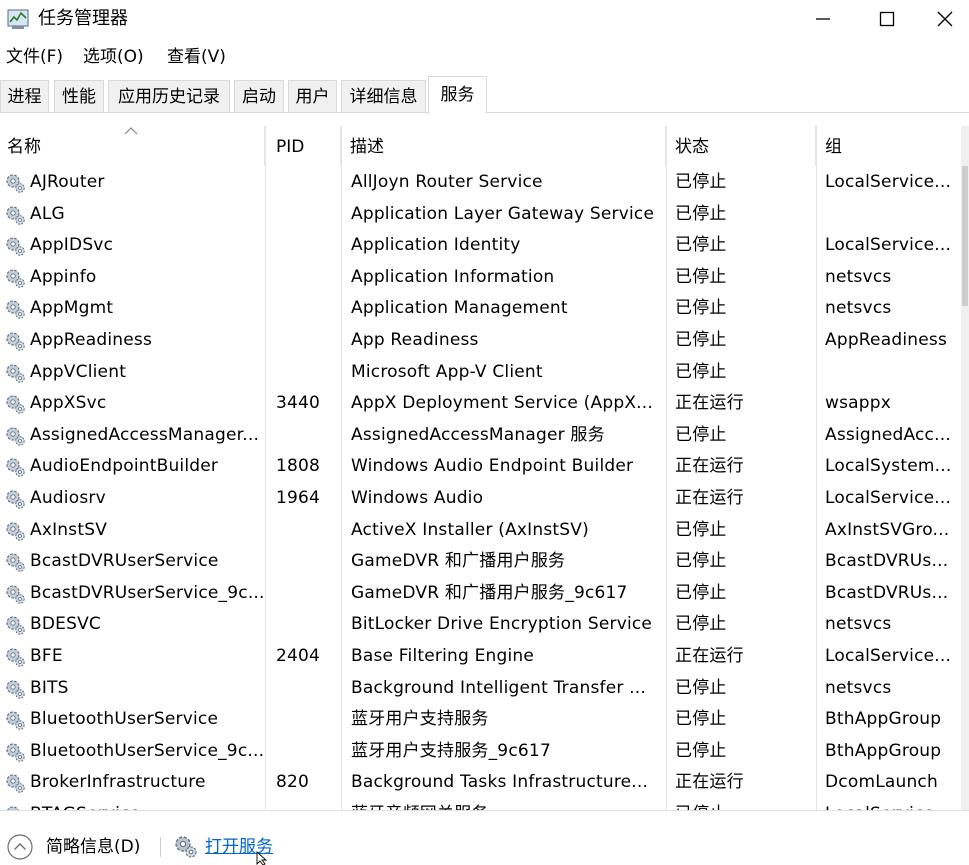 Image resolution: width=969 pixels, height=865 pixels. What do you see at coordinates (24, 96) in the screenshot?
I see `tab-processes: 进程` at bounding box center [24, 96].